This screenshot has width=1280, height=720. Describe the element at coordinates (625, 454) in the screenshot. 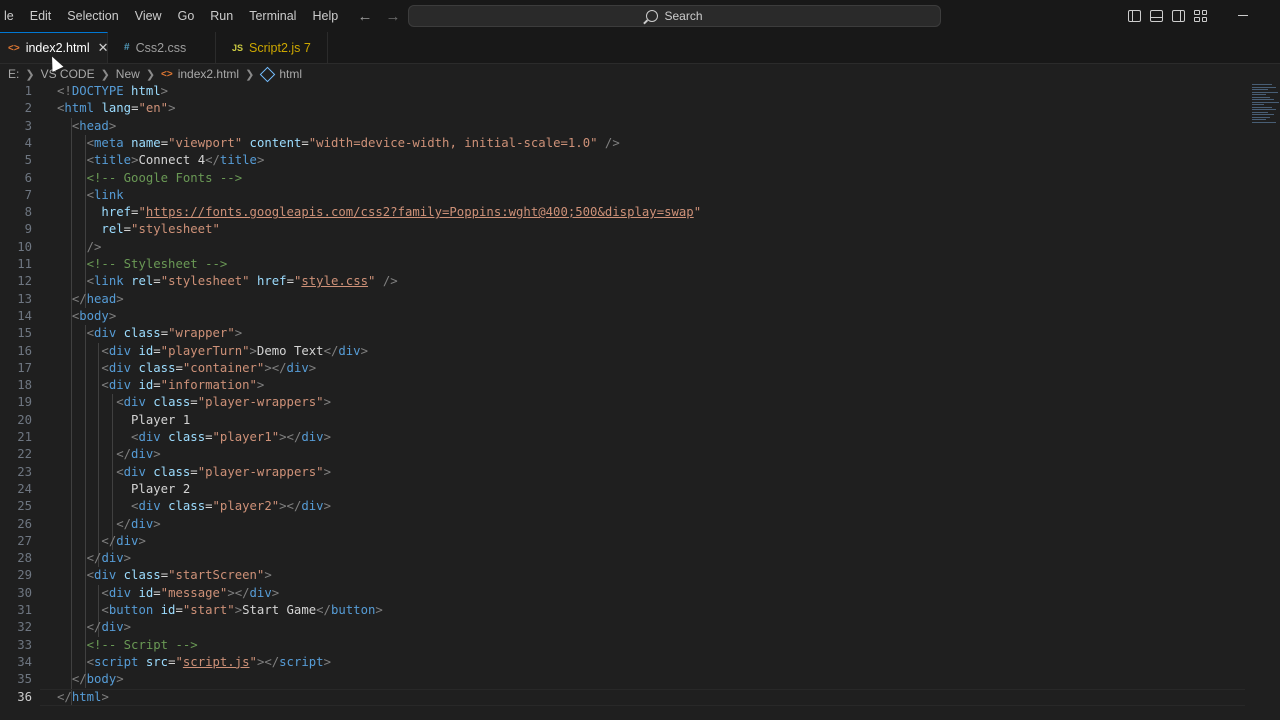

I see `code-line: 22 </div>` at that location.